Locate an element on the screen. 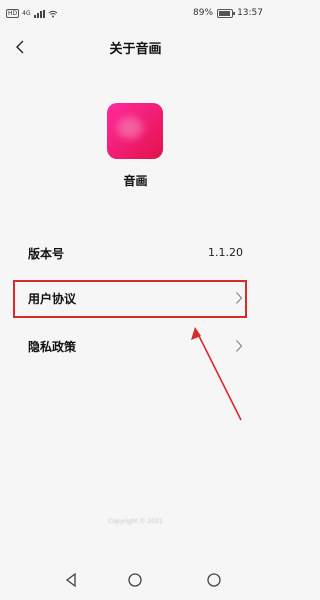 The image size is (320, 600). battery-icon is located at coordinates (226, 13).